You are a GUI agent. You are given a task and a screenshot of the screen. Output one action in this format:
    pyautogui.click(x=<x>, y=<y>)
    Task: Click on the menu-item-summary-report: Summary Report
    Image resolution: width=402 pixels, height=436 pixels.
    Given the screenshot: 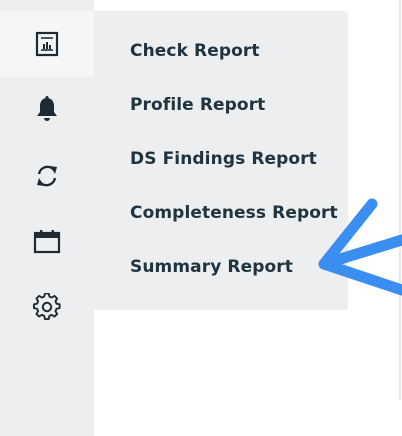 What is the action you would take?
    pyautogui.click(x=211, y=267)
    